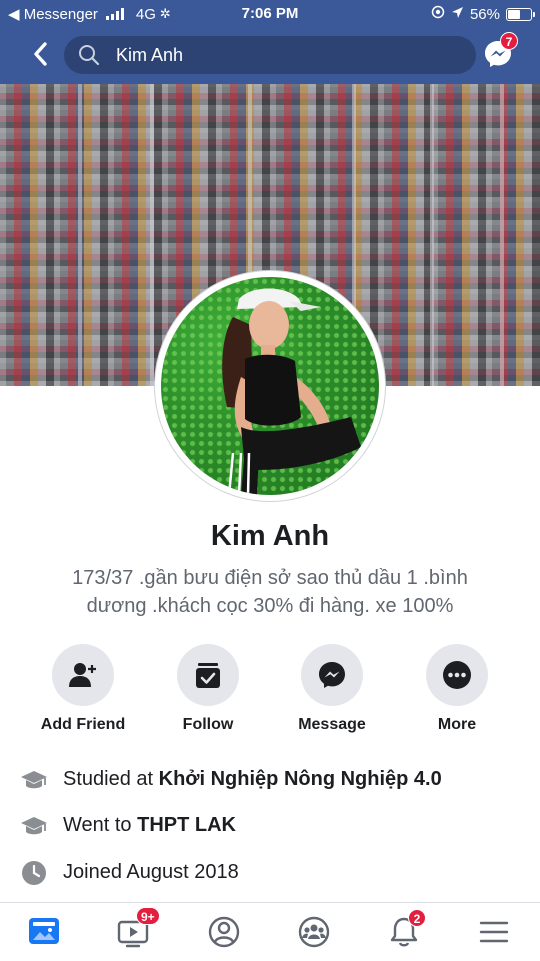 The height and width of the screenshot is (961, 540). What do you see at coordinates (417, 918) in the screenshot?
I see `notifications-badge: 2` at bounding box center [417, 918].